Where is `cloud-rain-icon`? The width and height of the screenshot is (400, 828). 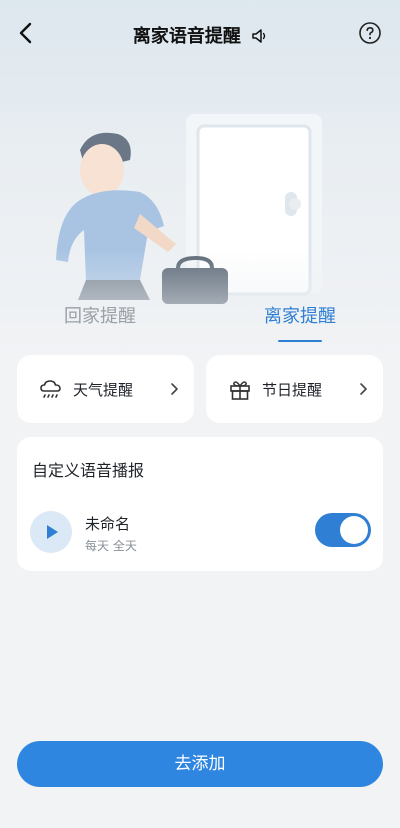
cloud-rain-icon is located at coordinates (50, 389).